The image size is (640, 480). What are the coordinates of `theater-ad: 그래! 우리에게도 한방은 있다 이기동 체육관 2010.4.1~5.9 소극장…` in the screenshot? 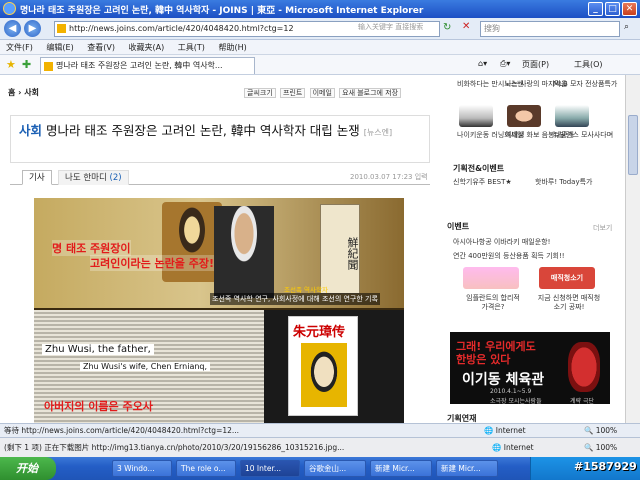 It's located at (530, 368).